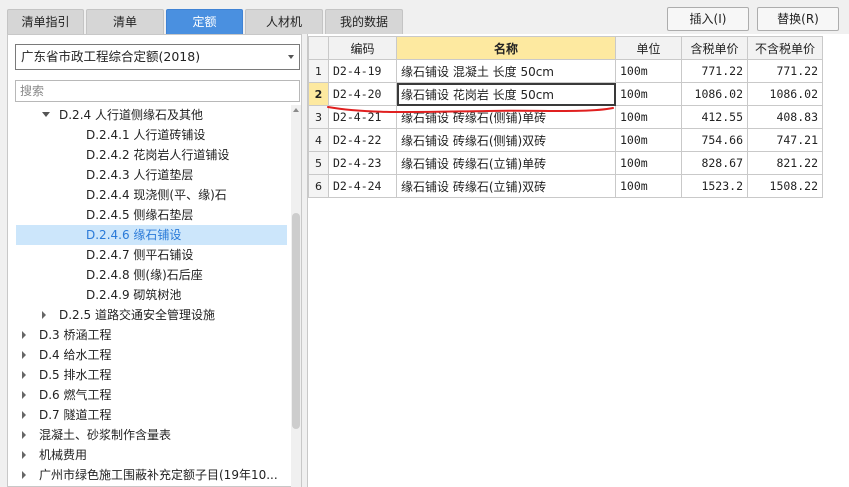 This screenshot has width=849, height=487. Describe the element at coordinates (75, 395) in the screenshot. I see `tree-node-label: D.6 燃气工程` at that location.